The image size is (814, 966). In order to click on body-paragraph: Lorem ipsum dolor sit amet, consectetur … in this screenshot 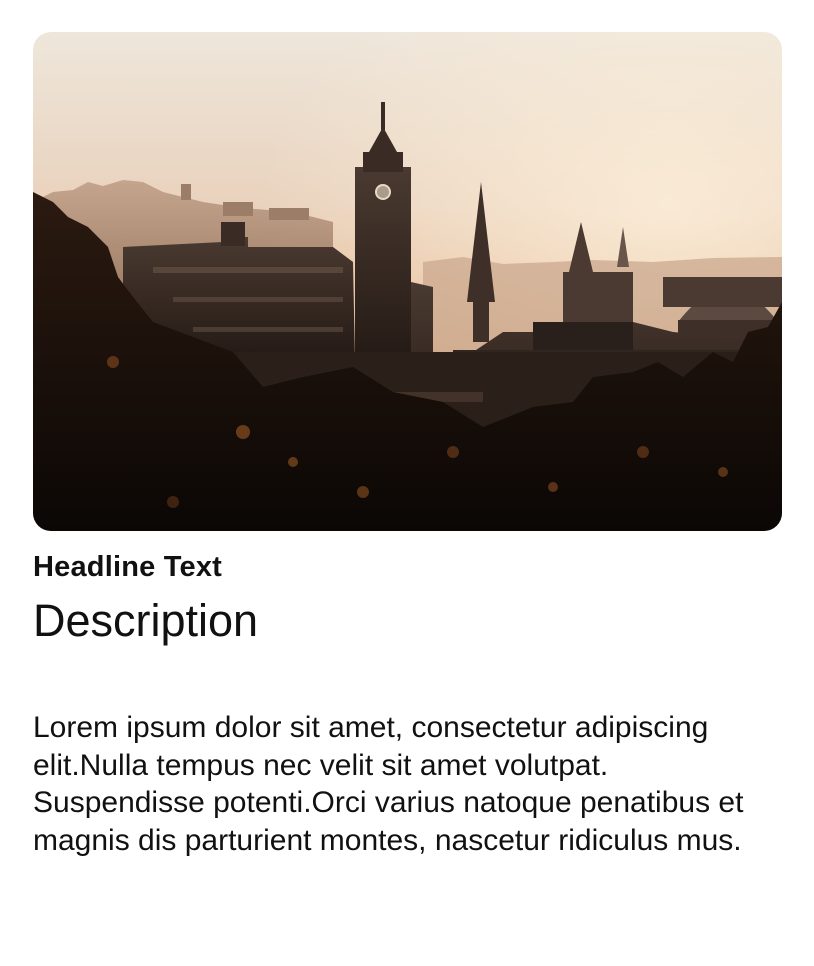, I will do `click(388, 784)`.